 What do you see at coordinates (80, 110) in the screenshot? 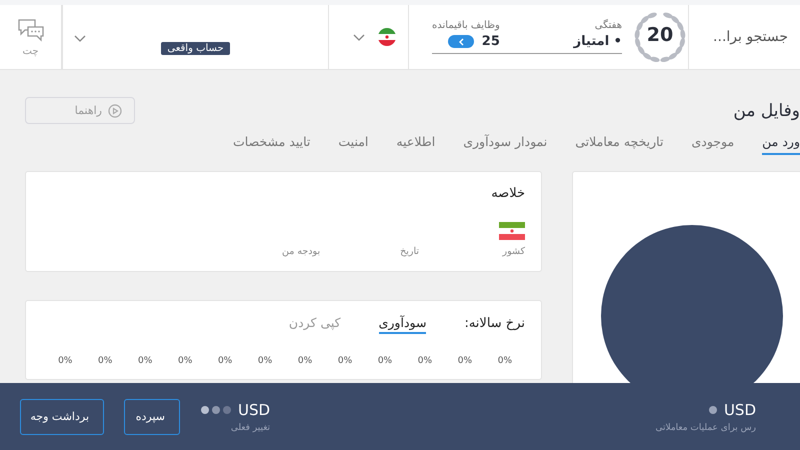
I see `guide-button: راهنما` at bounding box center [80, 110].